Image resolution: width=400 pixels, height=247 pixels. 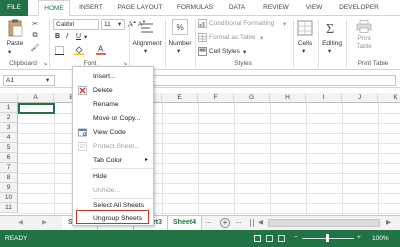 I want to click on zoom-slider-thumb, so click(x=327, y=238).